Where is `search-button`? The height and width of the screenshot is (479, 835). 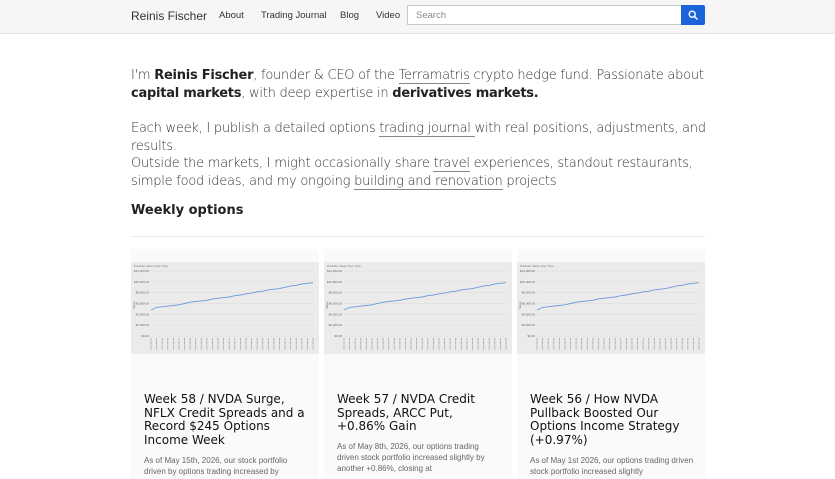
search-button is located at coordinates (693, 15).